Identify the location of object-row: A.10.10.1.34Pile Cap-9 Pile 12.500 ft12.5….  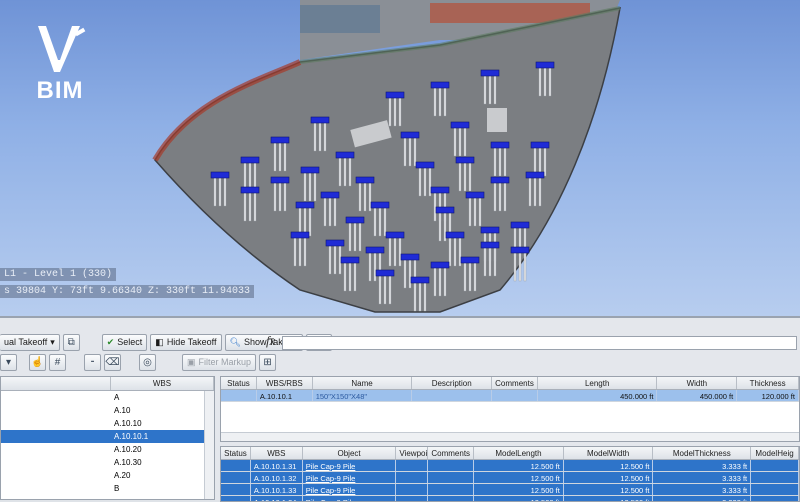
(510, 498).